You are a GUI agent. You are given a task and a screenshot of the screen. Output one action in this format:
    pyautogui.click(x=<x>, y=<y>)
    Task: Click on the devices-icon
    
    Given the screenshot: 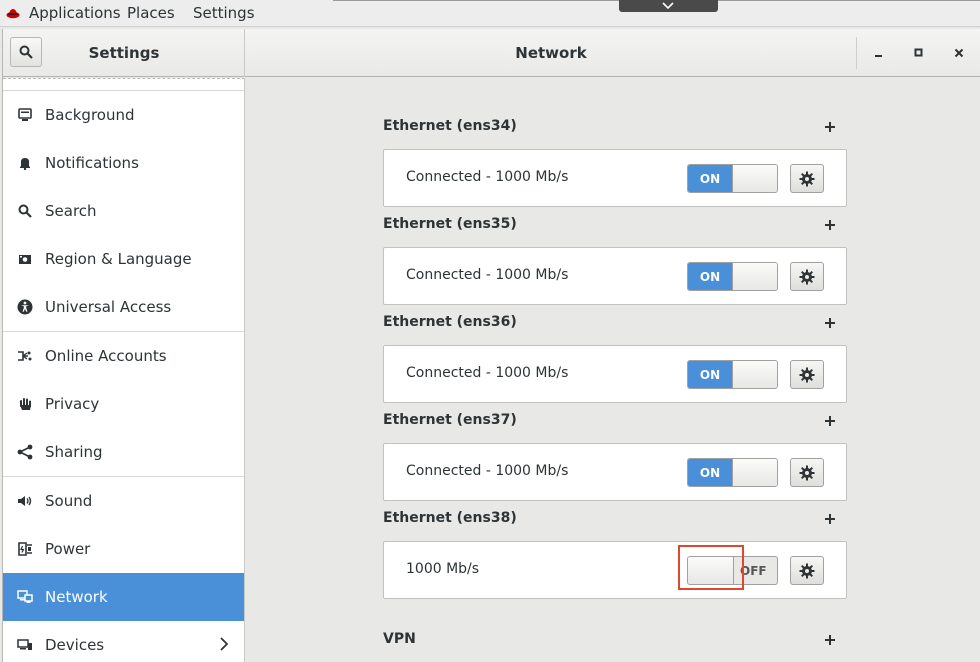 What is the action you would take?
    pyautogui.click(x=25, y=645)
    